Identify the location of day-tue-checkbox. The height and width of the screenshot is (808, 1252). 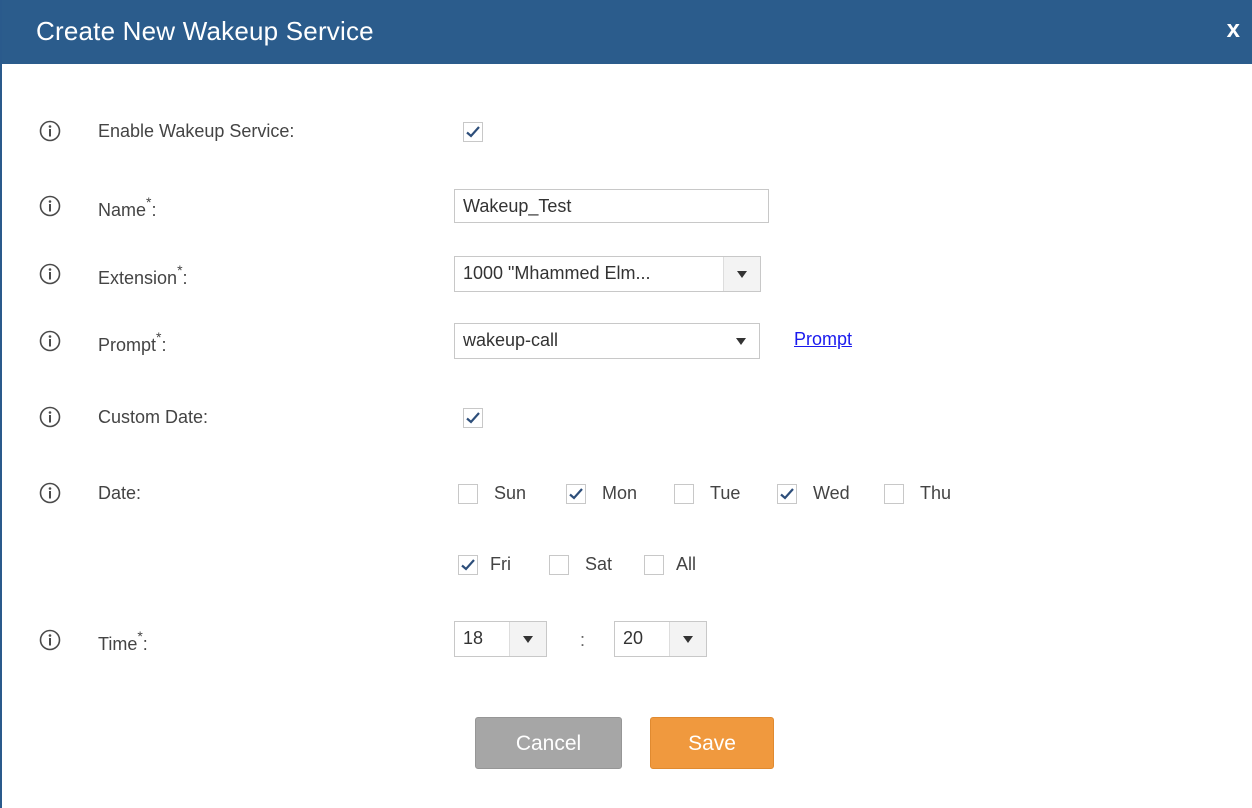
(684, 494).